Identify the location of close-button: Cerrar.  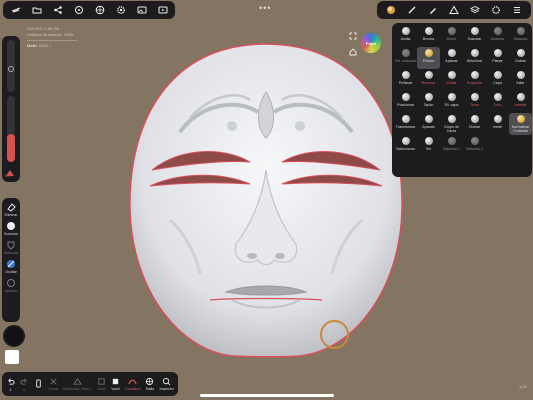
(53, 384).